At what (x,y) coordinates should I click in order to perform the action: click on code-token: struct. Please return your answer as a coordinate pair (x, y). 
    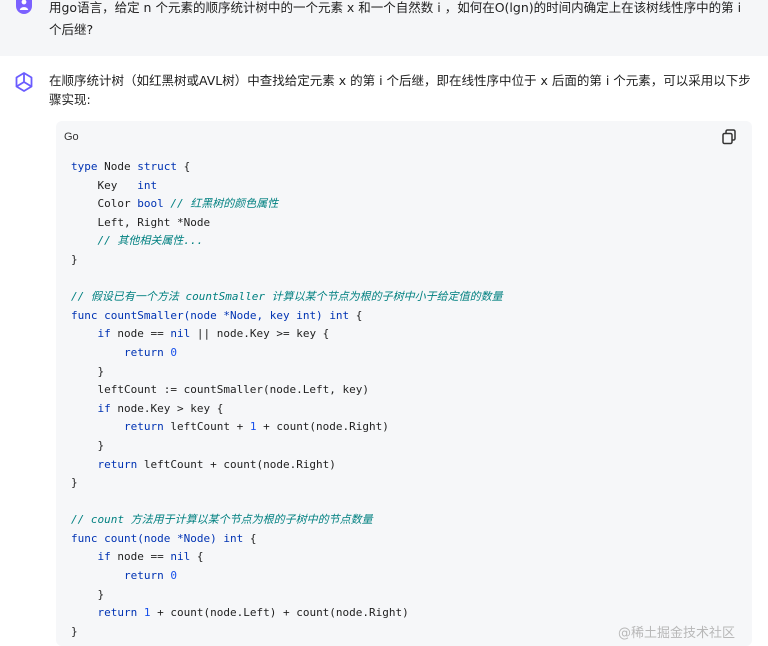
    Looking at the image, I should click on (157, 166).